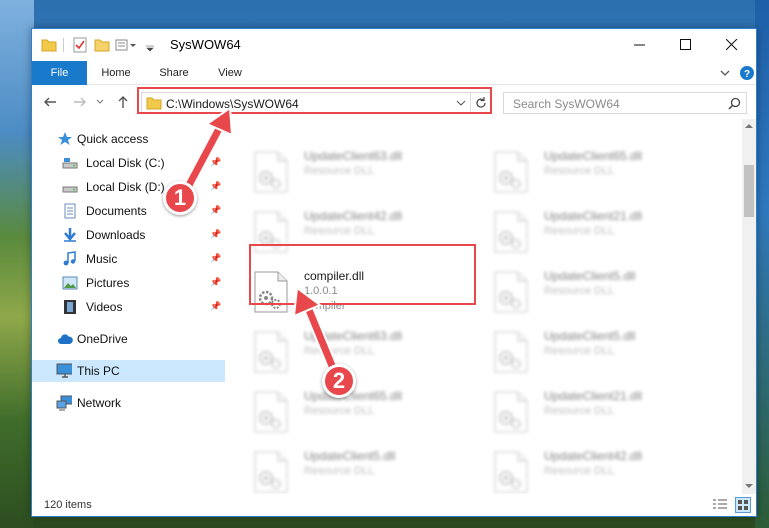 The height and width of the screenshot is (528, 769). What do you see at coordinates (261, 242) in the screenshot?
I see `callout-arrows` at bounding box center [261, 242].